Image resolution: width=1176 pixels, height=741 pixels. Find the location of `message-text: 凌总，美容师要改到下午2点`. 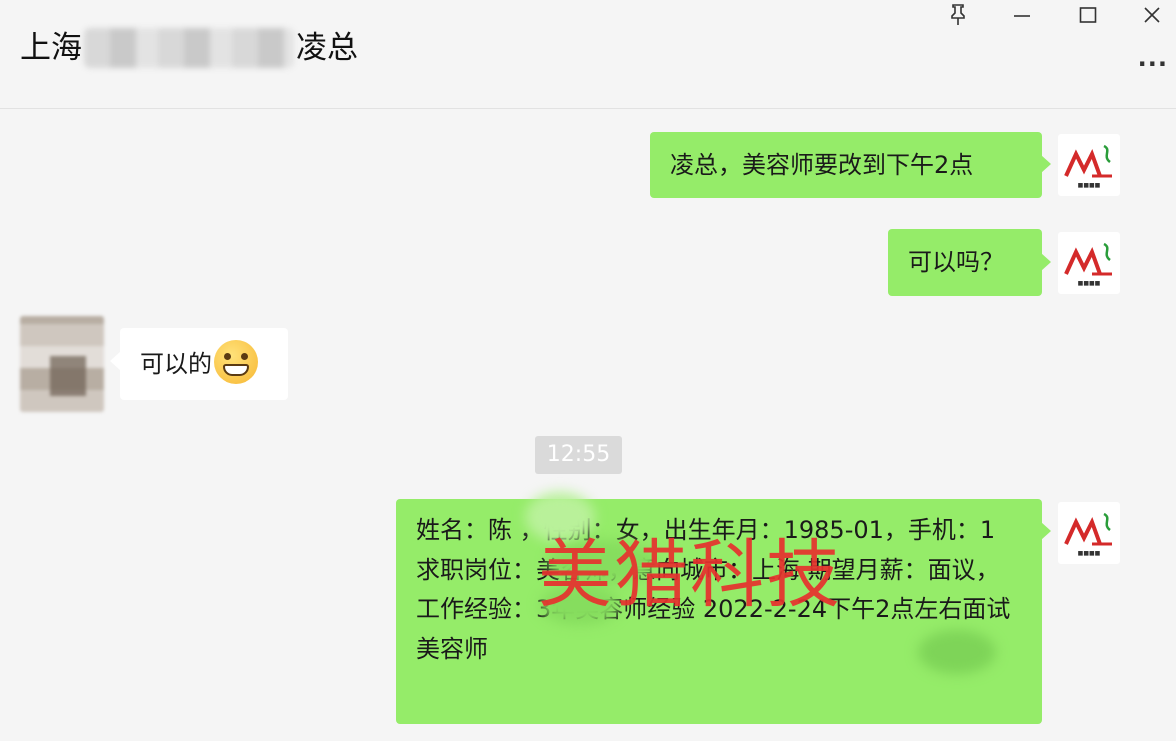

message-text: 凌总，美容师要改到下午2点 is located at coordinates (822, 165).